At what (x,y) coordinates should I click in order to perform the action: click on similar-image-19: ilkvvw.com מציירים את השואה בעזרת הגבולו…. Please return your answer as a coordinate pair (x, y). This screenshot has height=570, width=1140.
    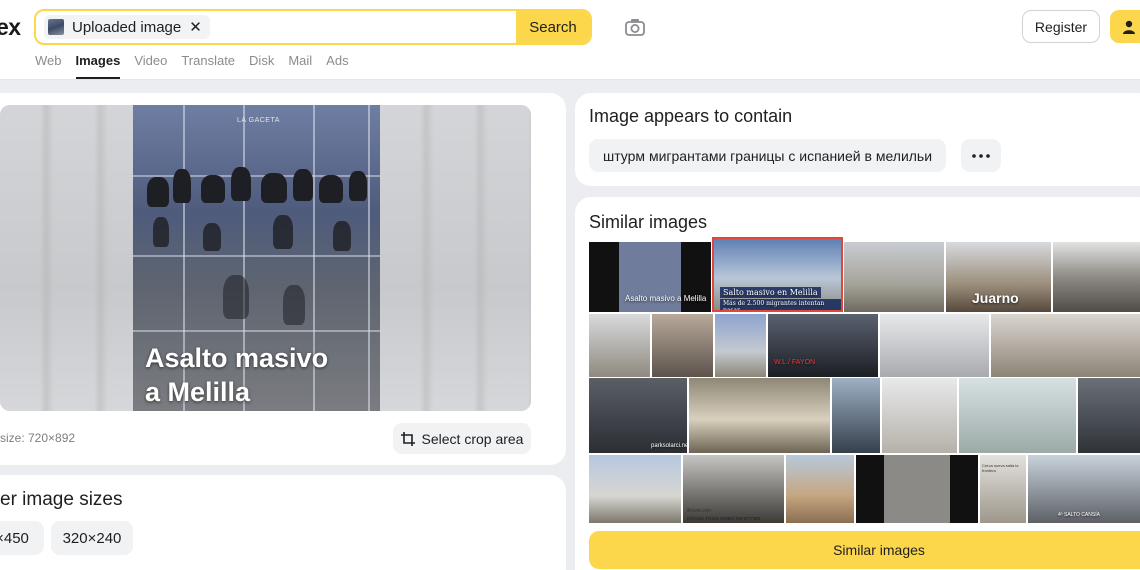
    Looking at the image, I should click on (733, 489).